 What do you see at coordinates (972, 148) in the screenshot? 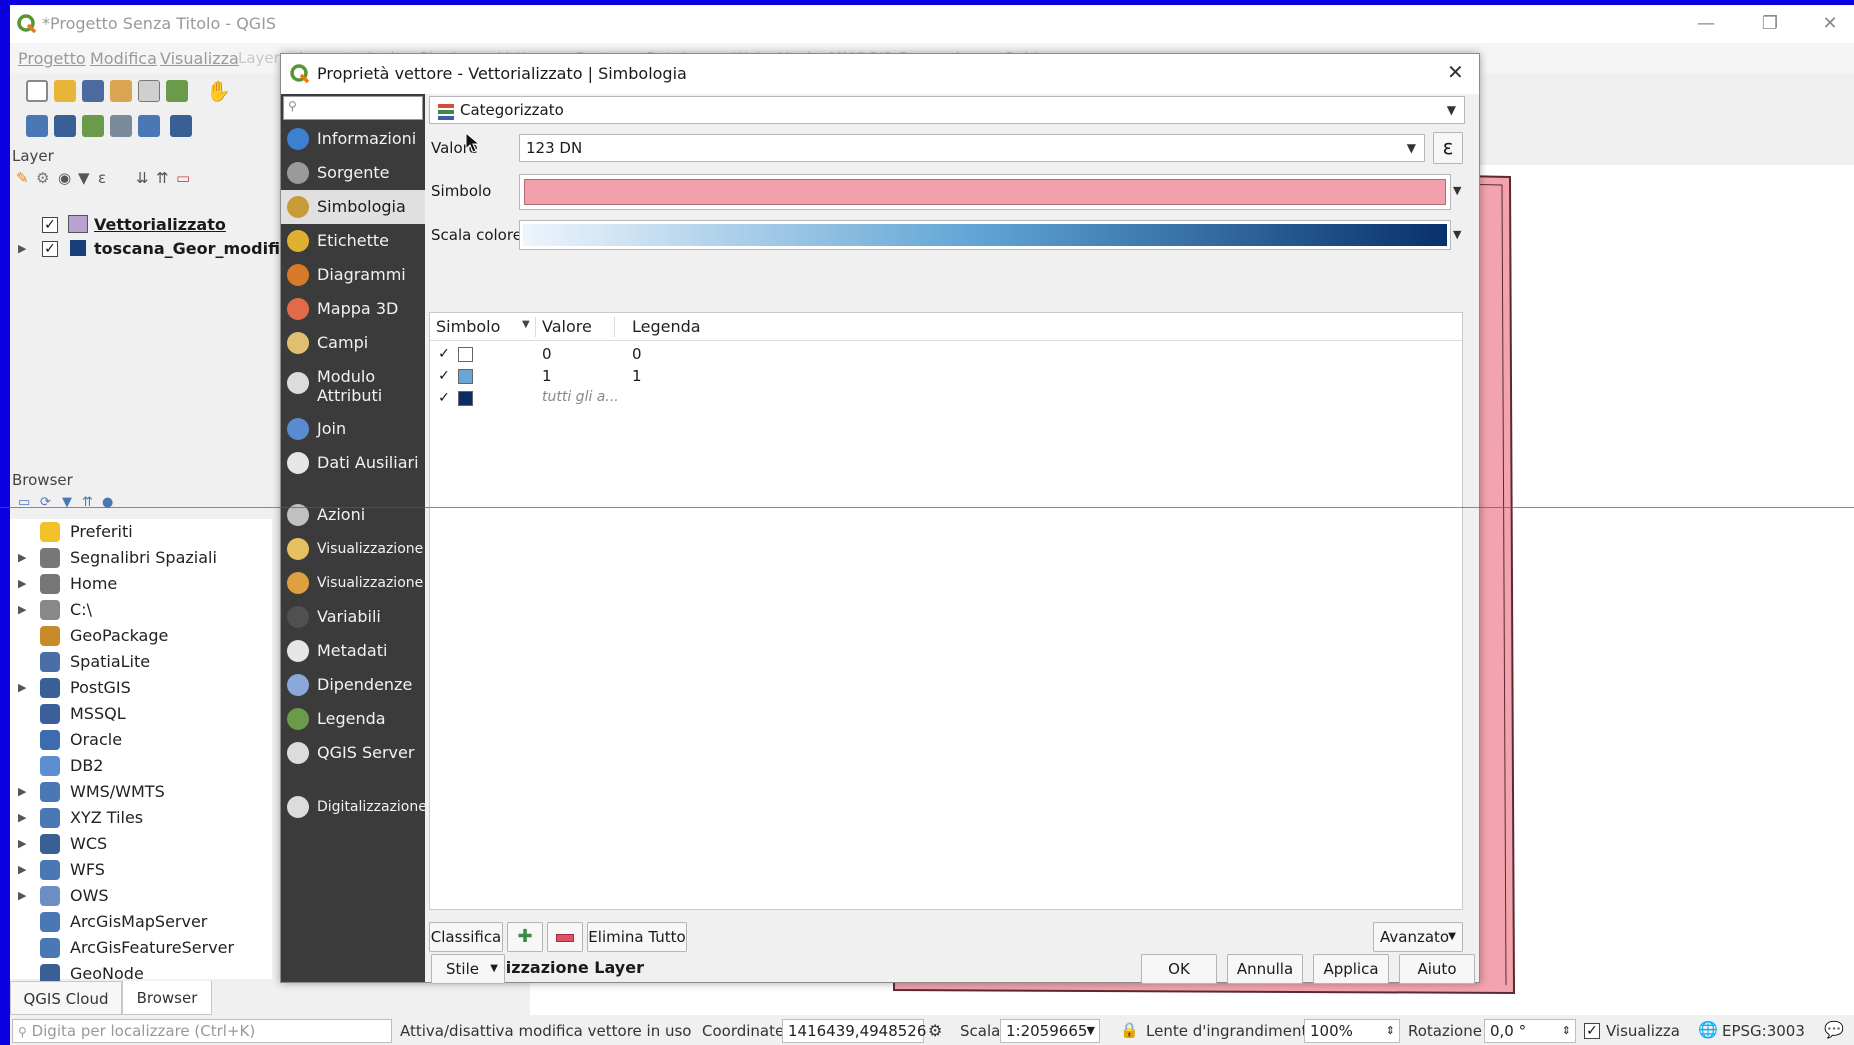
I see `value-field-combo: 123 DN ▼` at bounding box center [972, 148].